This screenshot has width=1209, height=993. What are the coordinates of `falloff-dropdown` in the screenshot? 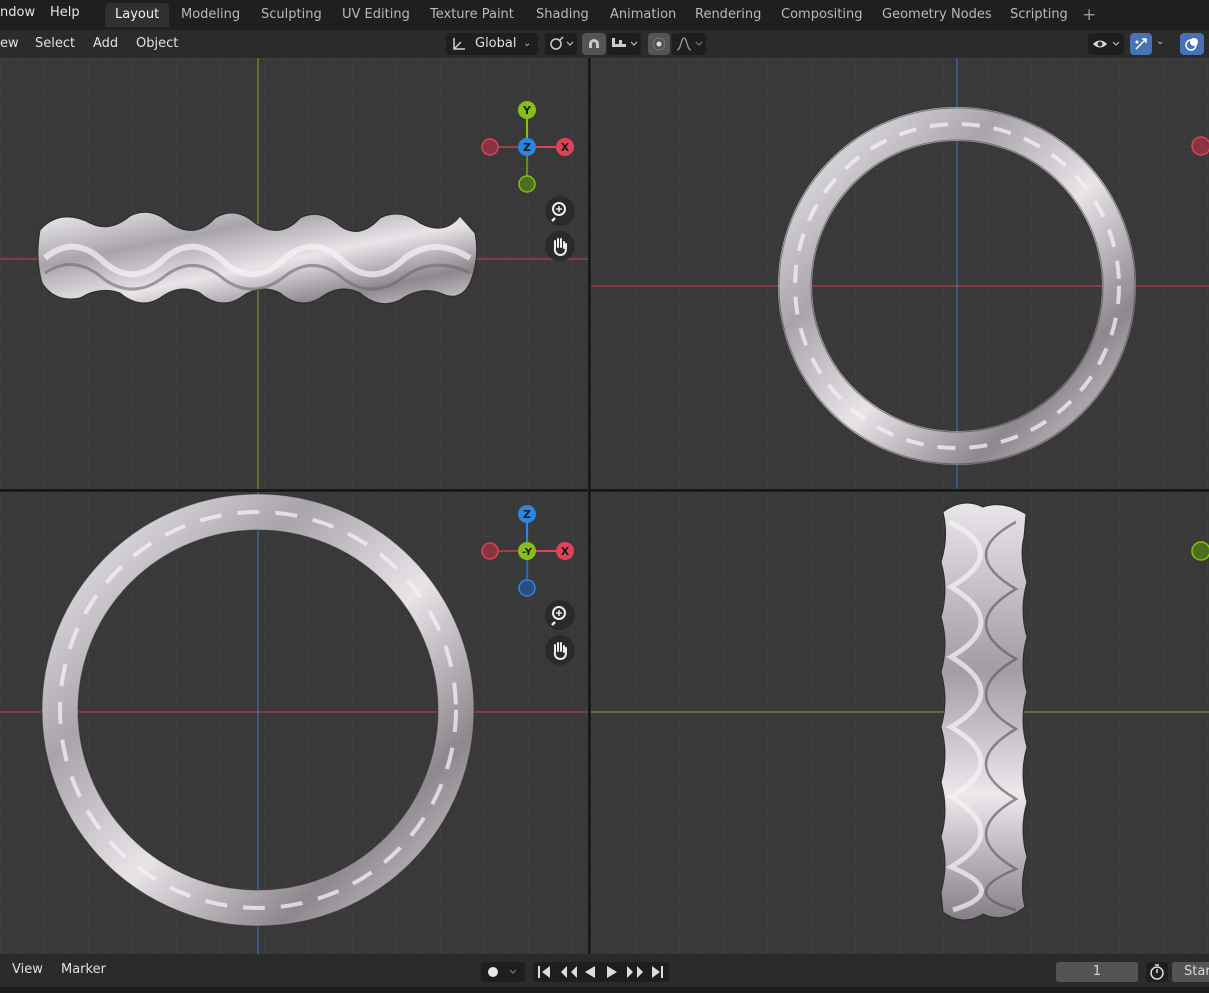 It's located at (689, 44).